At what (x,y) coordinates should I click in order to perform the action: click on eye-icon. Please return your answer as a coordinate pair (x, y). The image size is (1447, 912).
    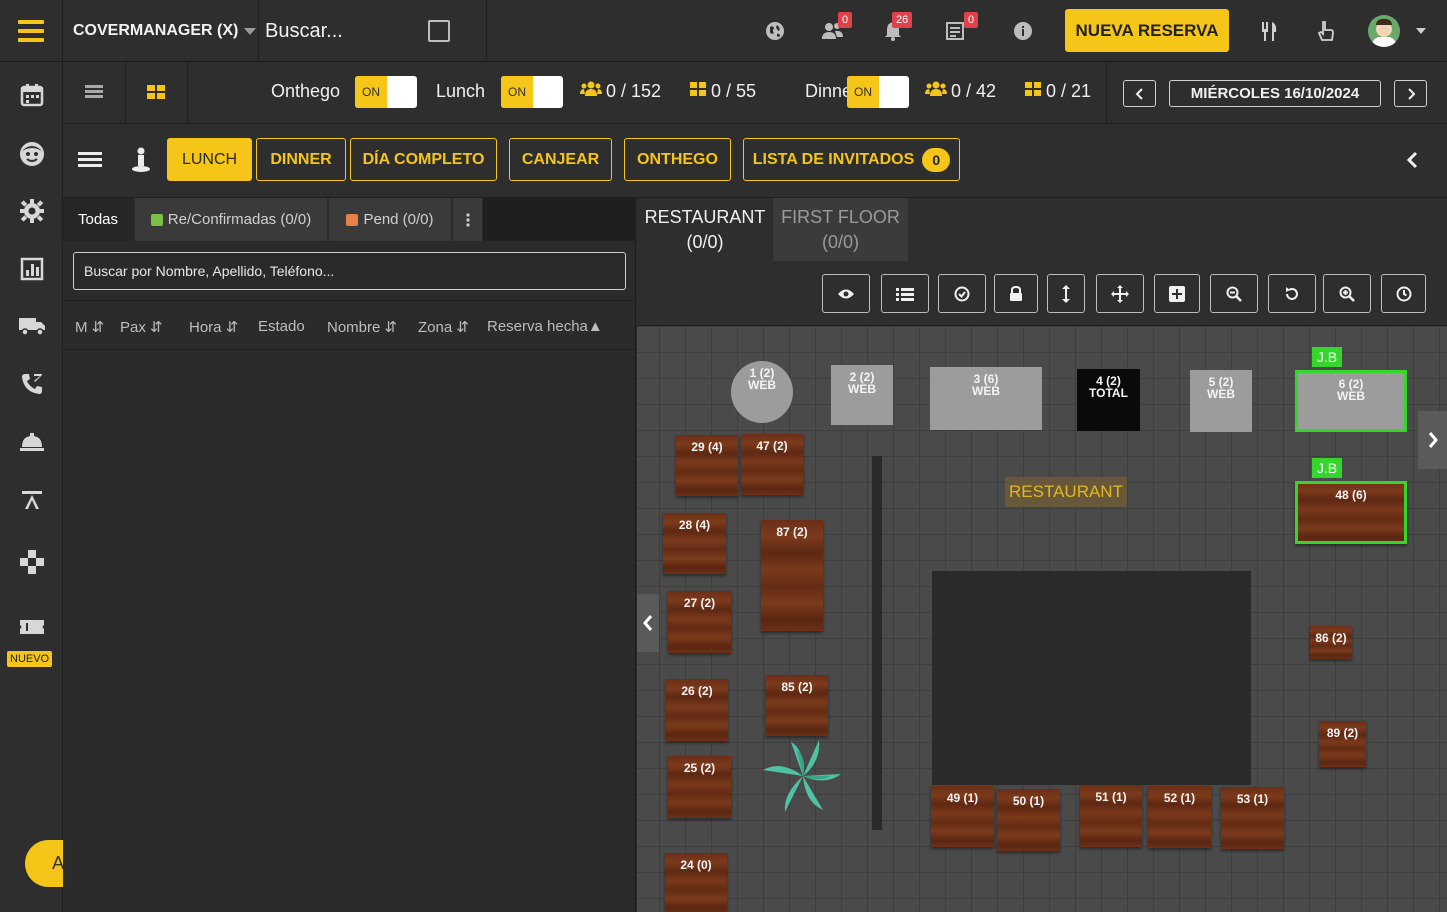
    Looking at the image, I should click on (846, 293).